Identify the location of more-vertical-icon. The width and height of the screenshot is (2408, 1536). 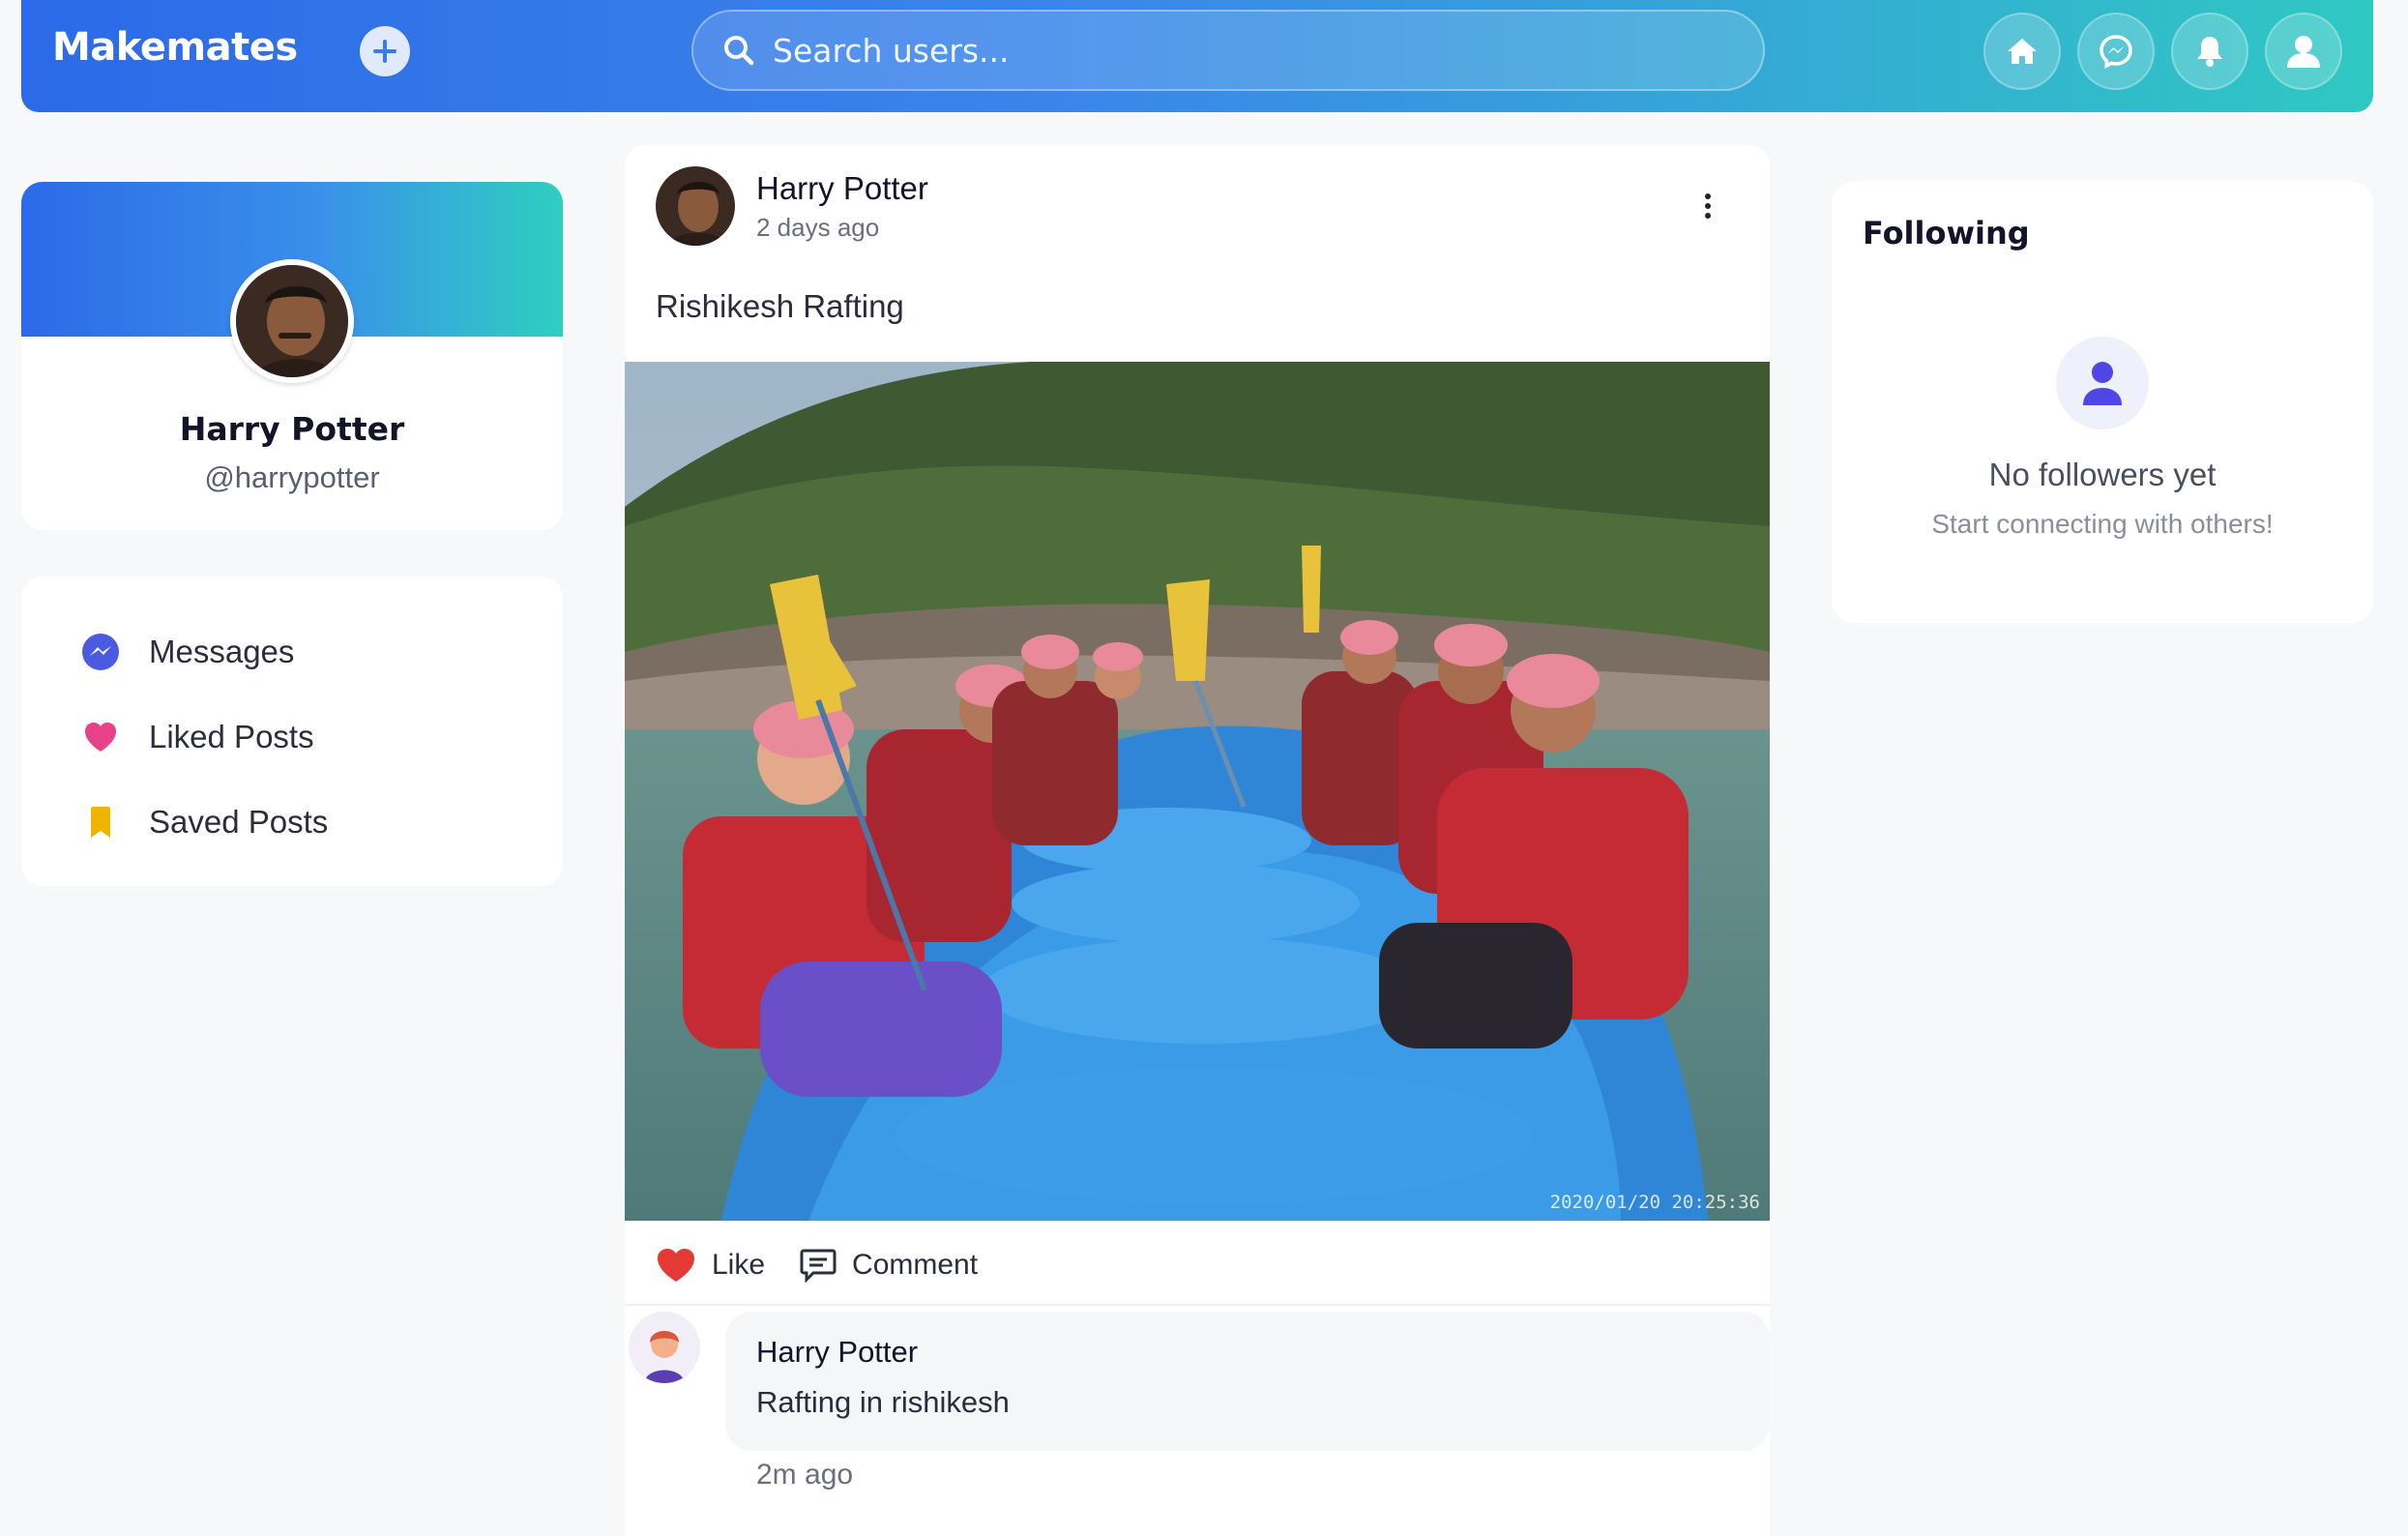
(1708, 206).